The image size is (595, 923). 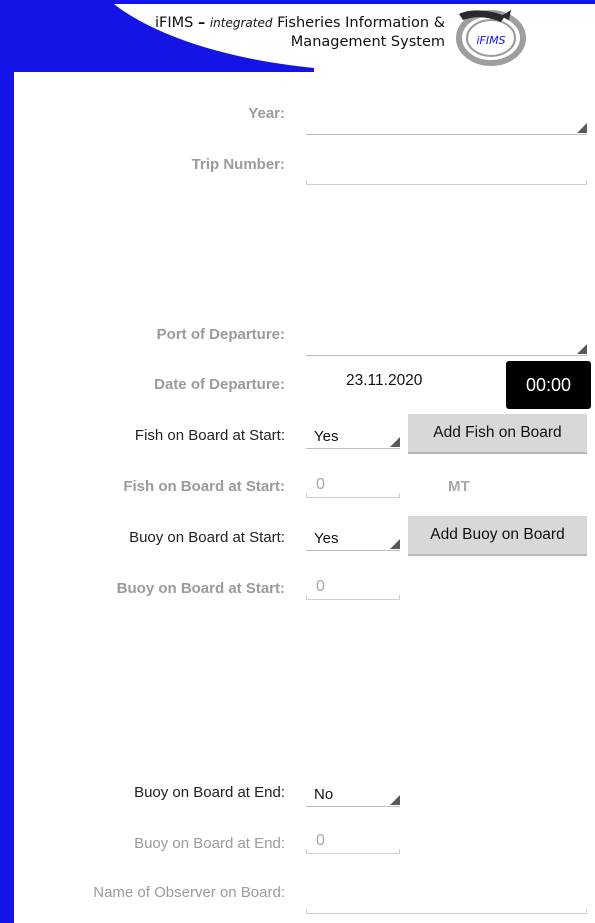 What do you see at coordinates (266, 113) in the screenshot?
I see `year-label: Year:` at bounding box center [266, 113].